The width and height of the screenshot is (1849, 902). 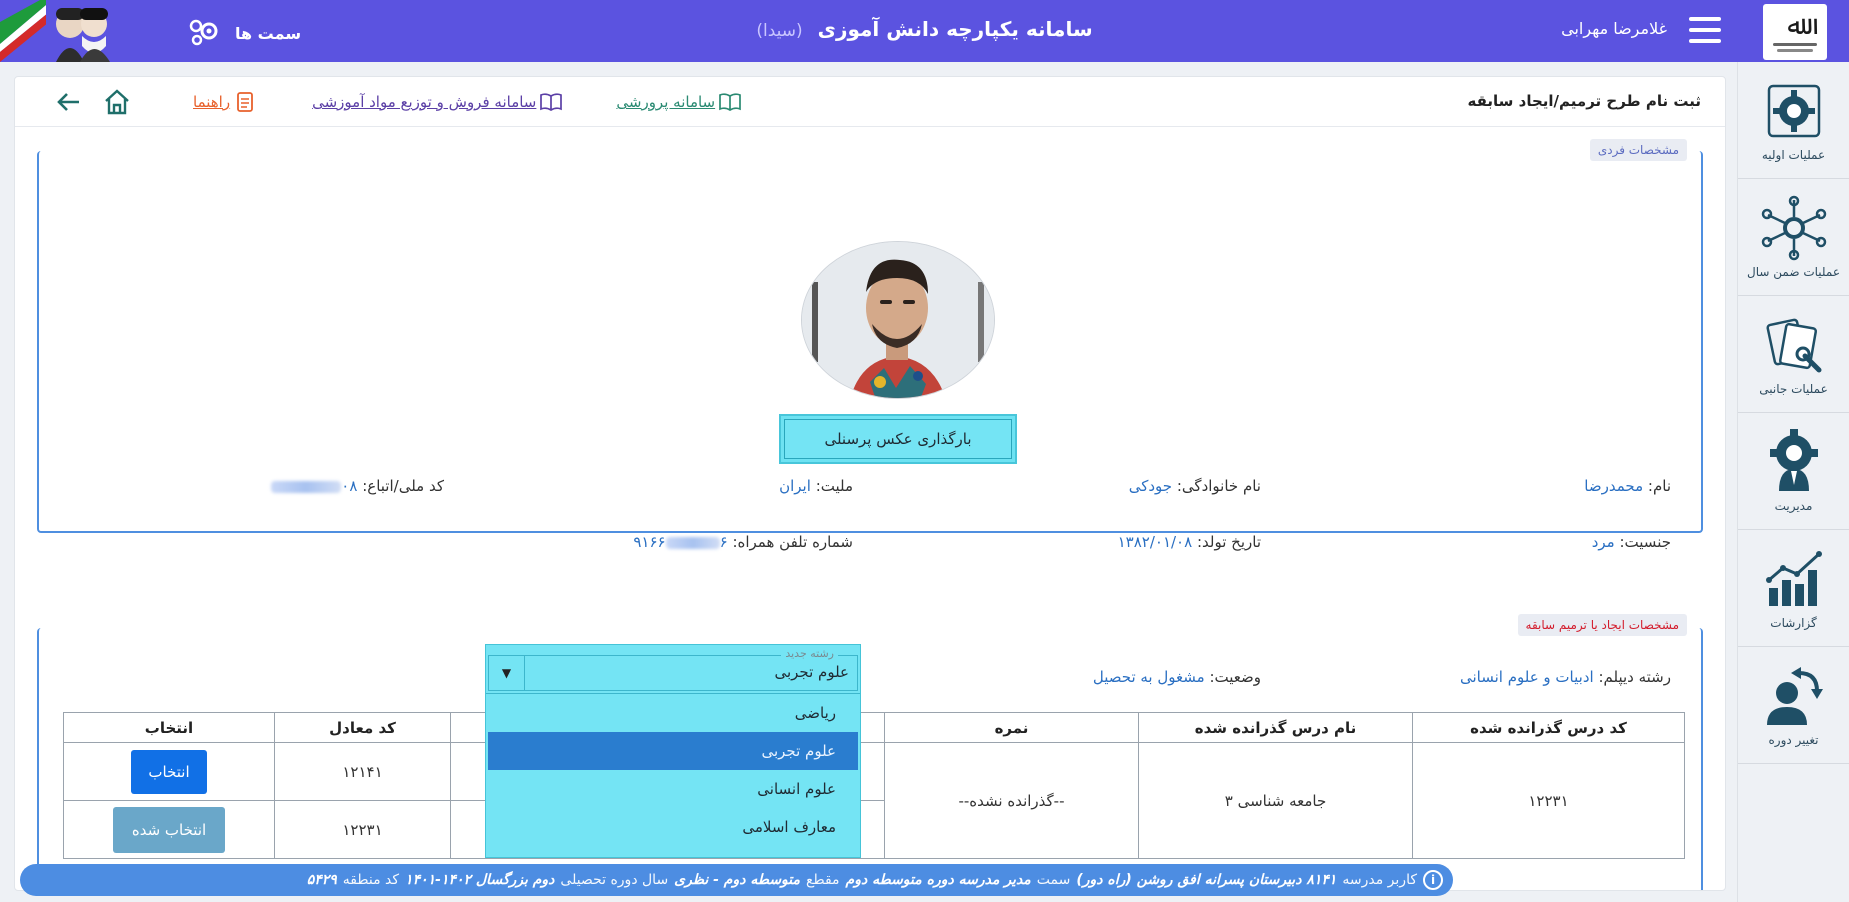 What do you see at coordinates (1189, 542) in the screenshot?
I see `birth-date-field: تاریخ تولد: ۱۳۸۲/۰۱/۰۸` at bounding box center [1189, 542].